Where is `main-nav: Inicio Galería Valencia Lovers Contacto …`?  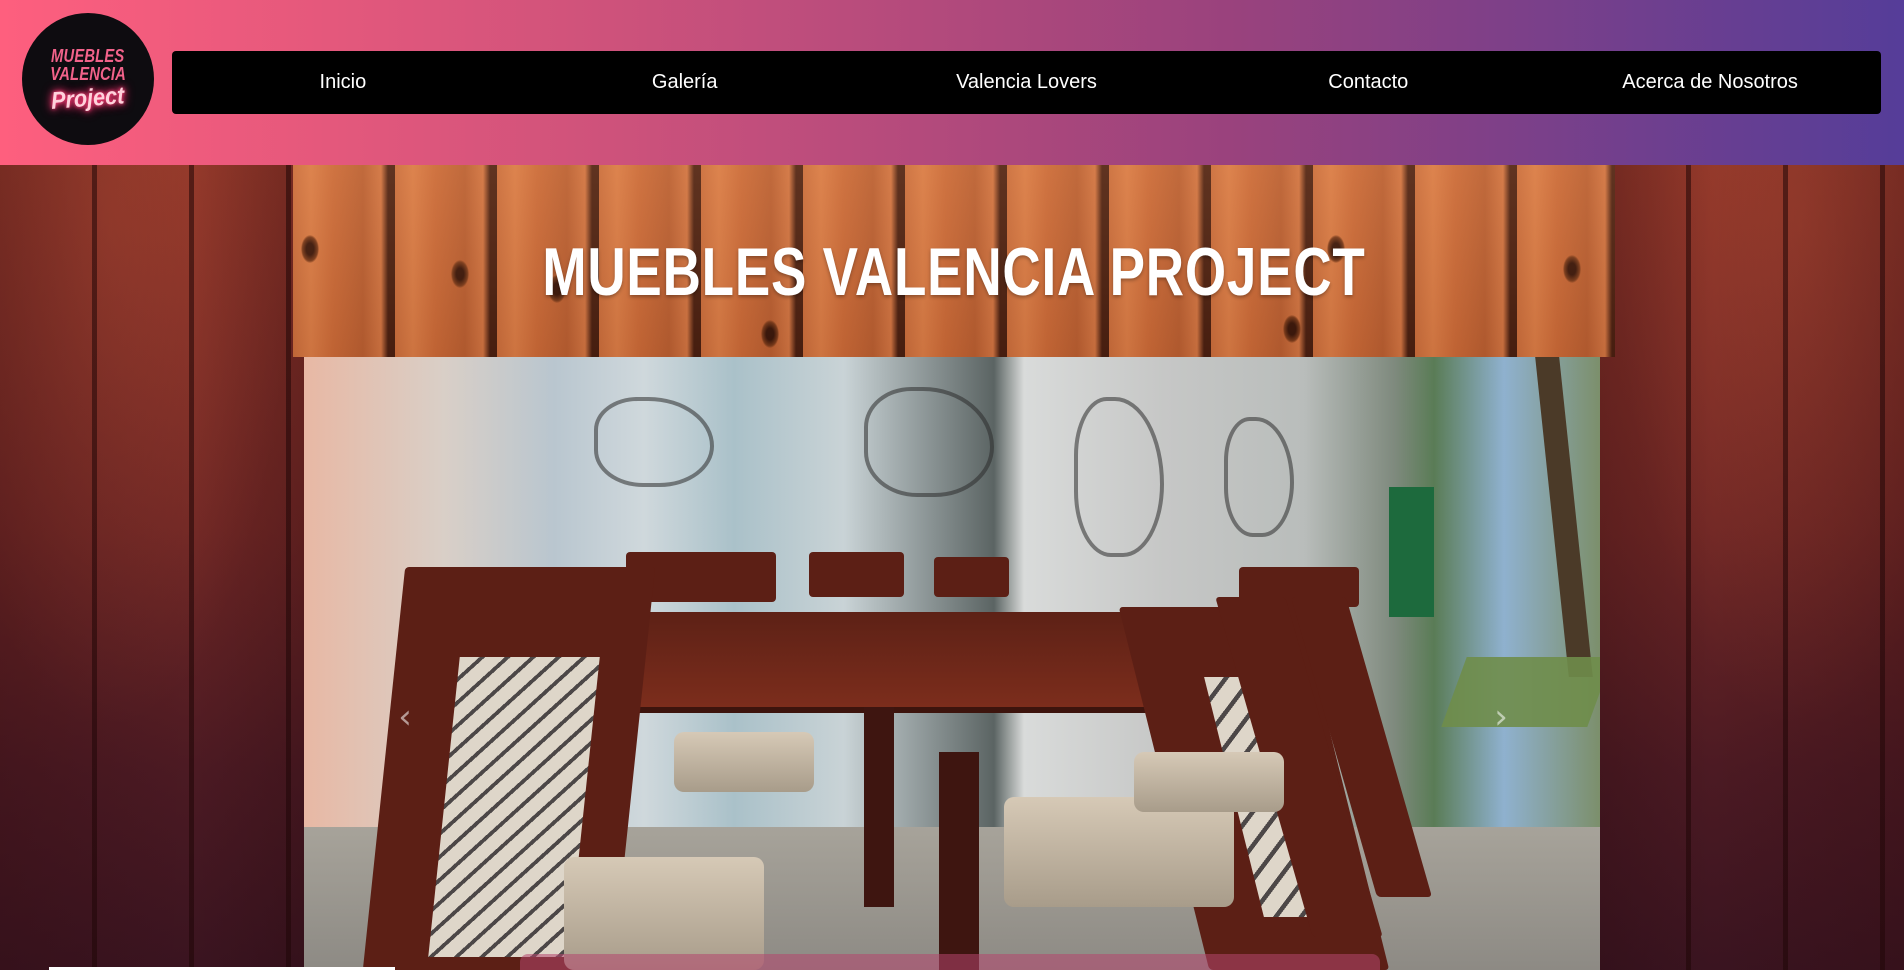 main-nav: Inicio Galería Valencia Lovers Contacto … is located at coordinates (1026, 82).